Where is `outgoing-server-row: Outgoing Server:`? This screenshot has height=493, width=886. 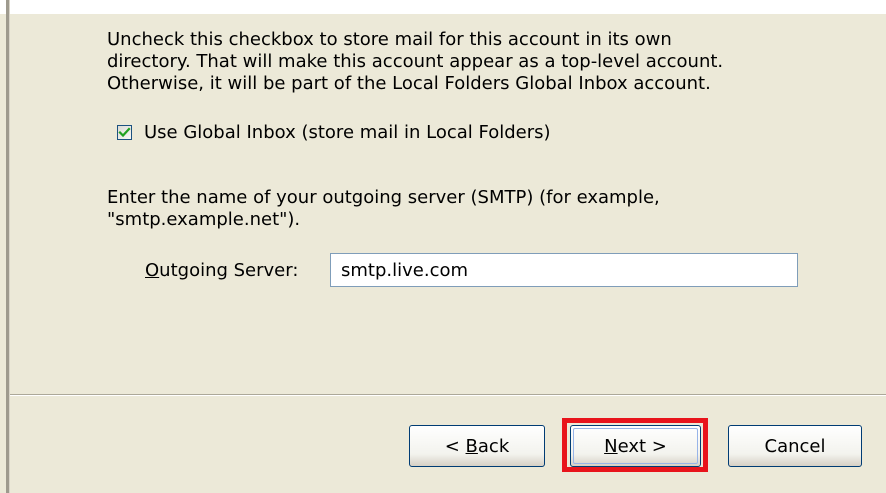
outgoing-server-row: Outgoing Server: is located at coordinates (471, 270).